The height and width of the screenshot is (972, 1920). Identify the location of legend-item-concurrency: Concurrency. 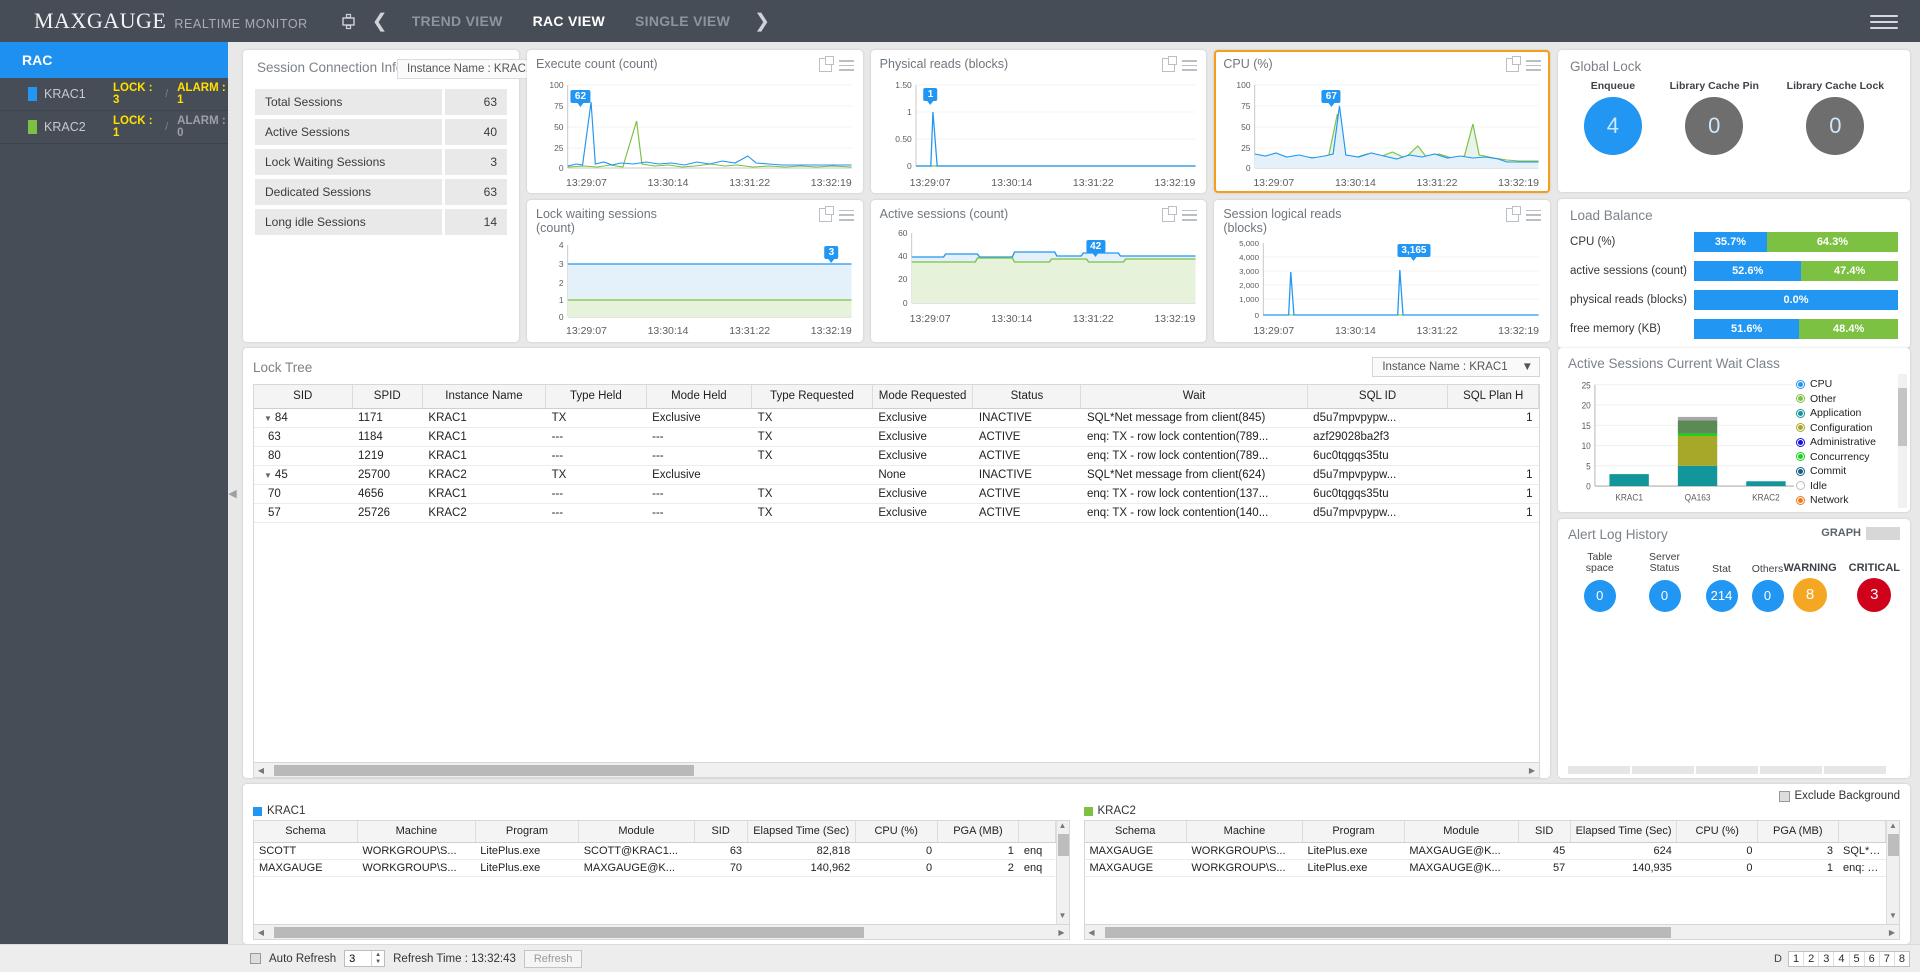
(1848, 457).